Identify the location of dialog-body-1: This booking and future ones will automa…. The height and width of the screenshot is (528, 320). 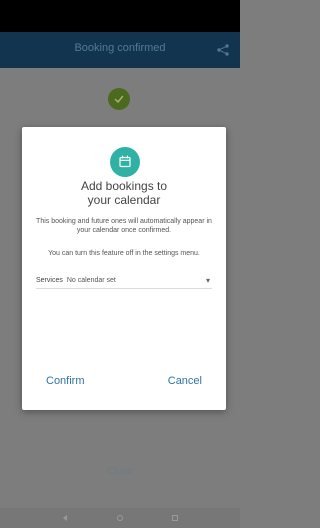
(124, 226).